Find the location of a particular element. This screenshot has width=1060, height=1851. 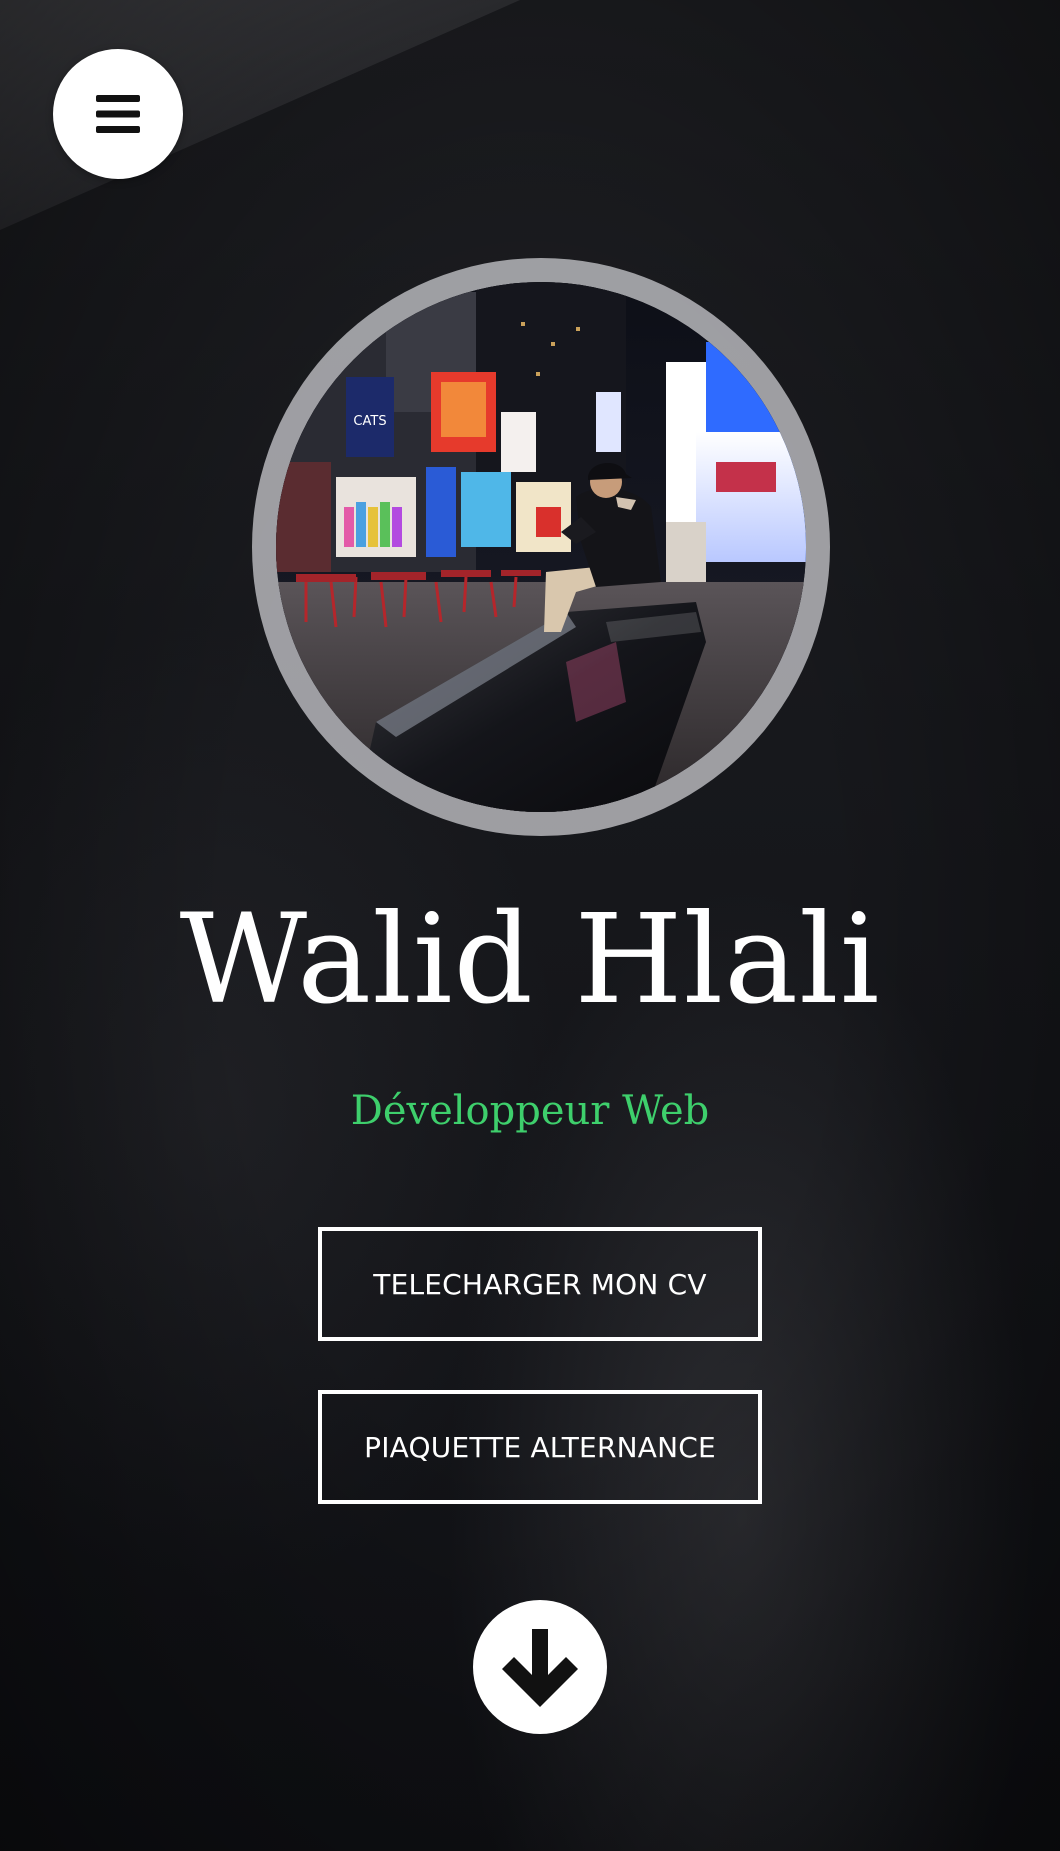

scroll-down-button is located at coordinates (540, 1667).